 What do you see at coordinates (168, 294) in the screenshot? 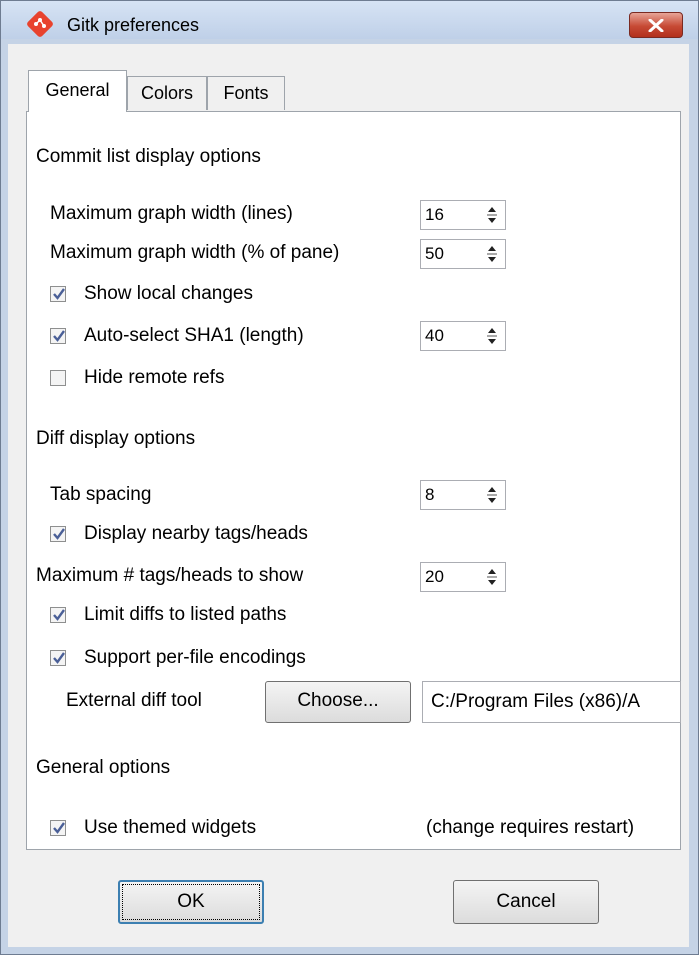
I see `show-local-changes-label: Show local changes` at bounding box center [168, 294].